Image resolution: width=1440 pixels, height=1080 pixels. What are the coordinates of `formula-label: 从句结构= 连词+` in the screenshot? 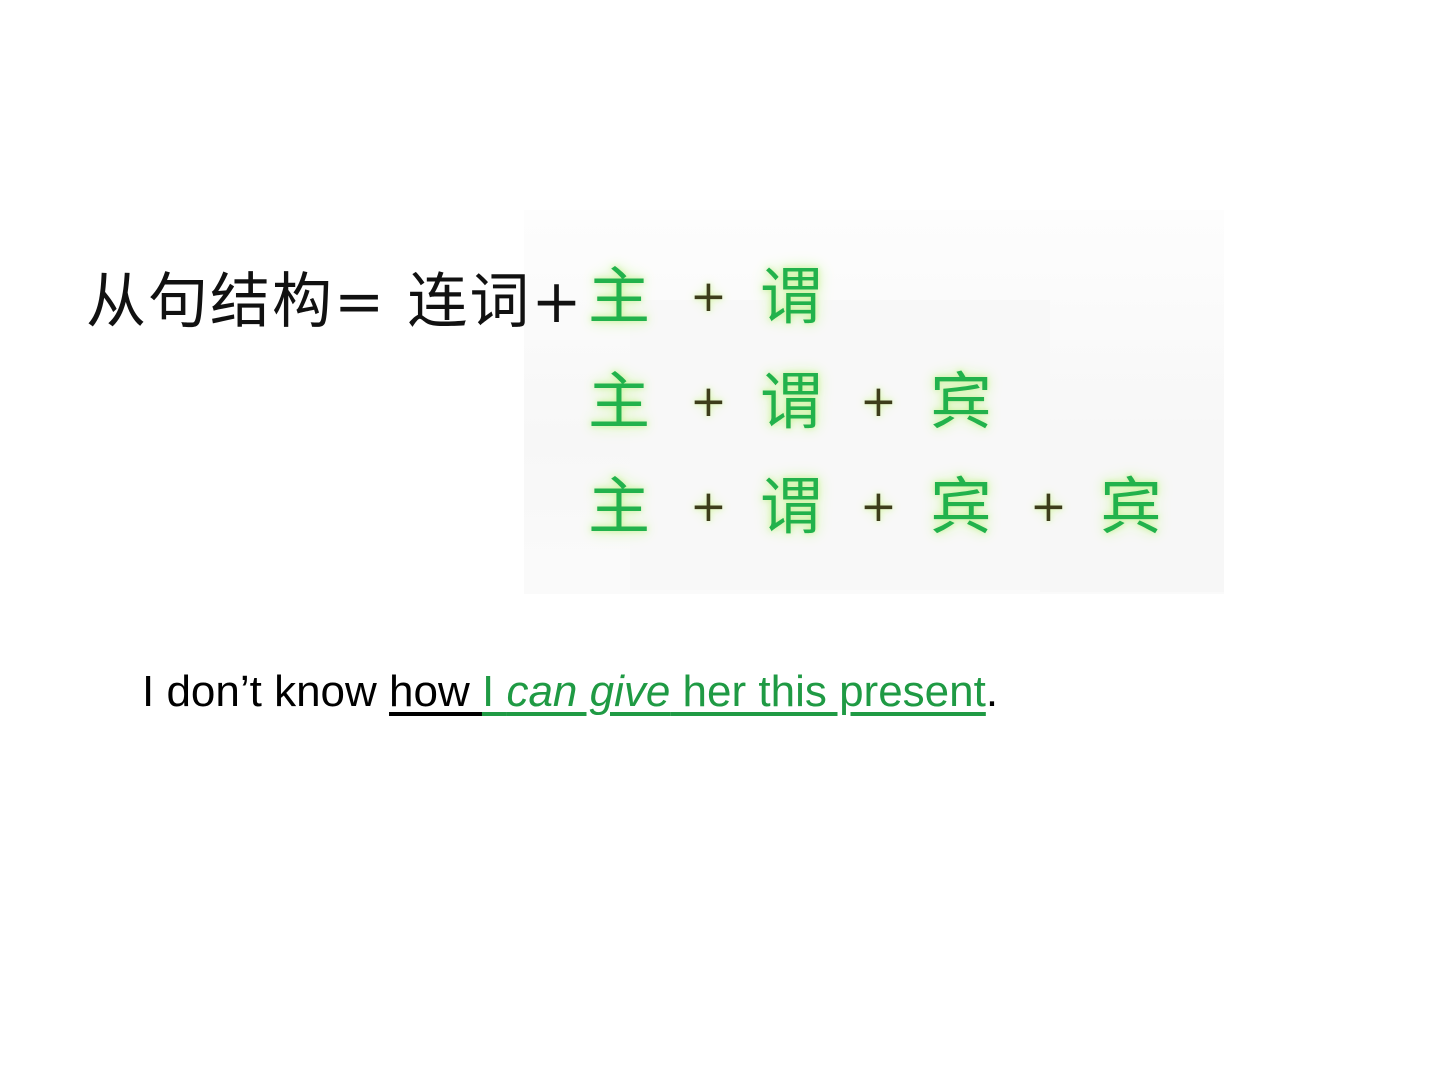 It's located at (335, 302).